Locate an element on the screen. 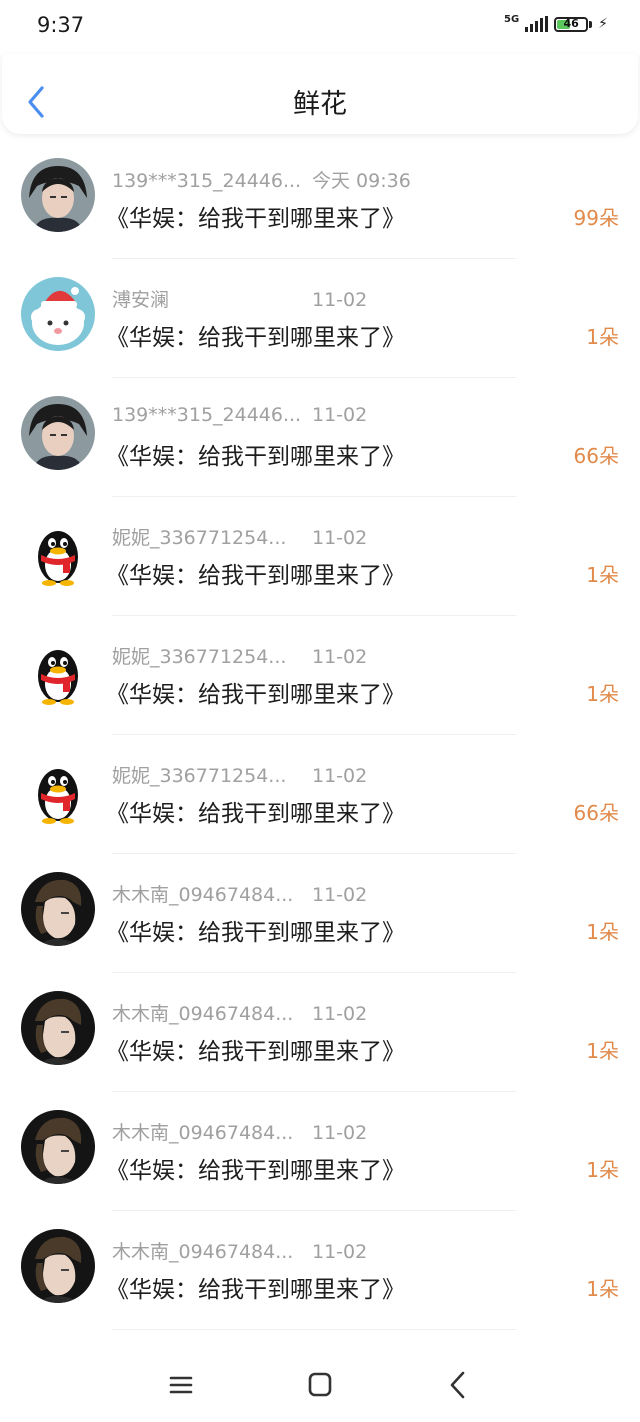 Image resolution: width=640 pixels, height=1422 pixels. menu-icon is located at coordinates (181, 1385).